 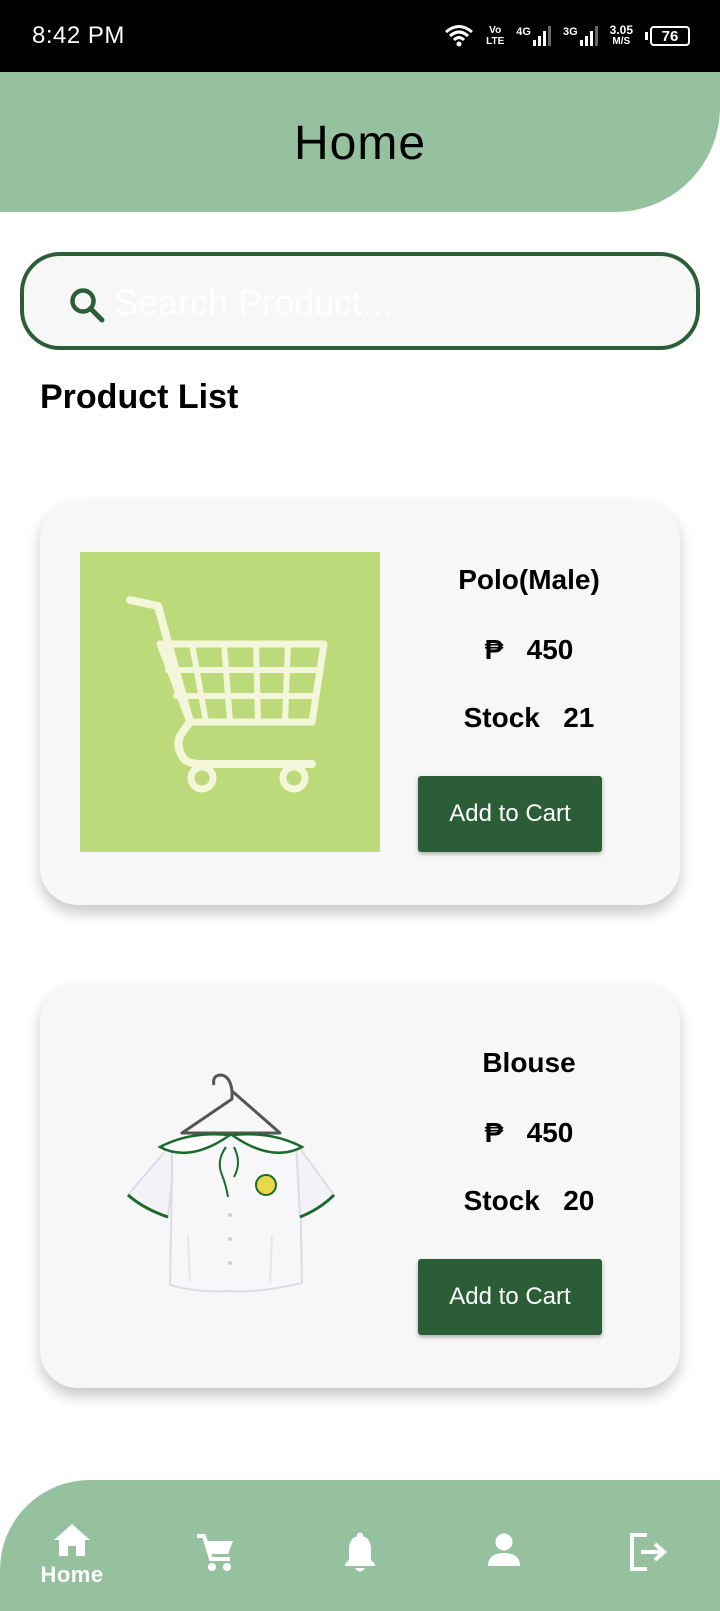 I want to click on volte-bottom-text: LTE, so click(x=495, y=41).